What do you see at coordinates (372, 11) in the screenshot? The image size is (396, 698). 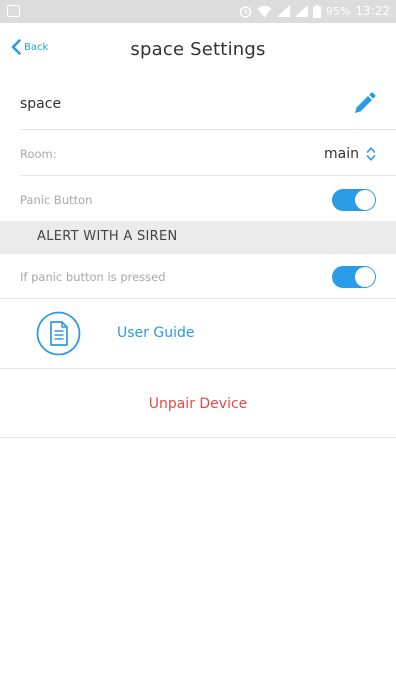 I see `clock-time: 13:22` at bounding box center [372, 11].